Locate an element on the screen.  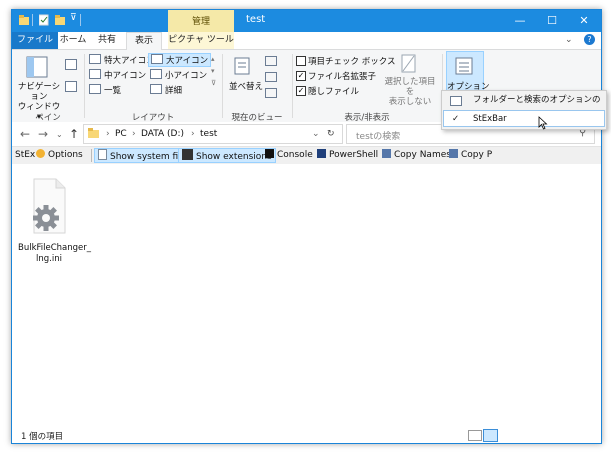
list-icon is located at coordinates (95, 89).